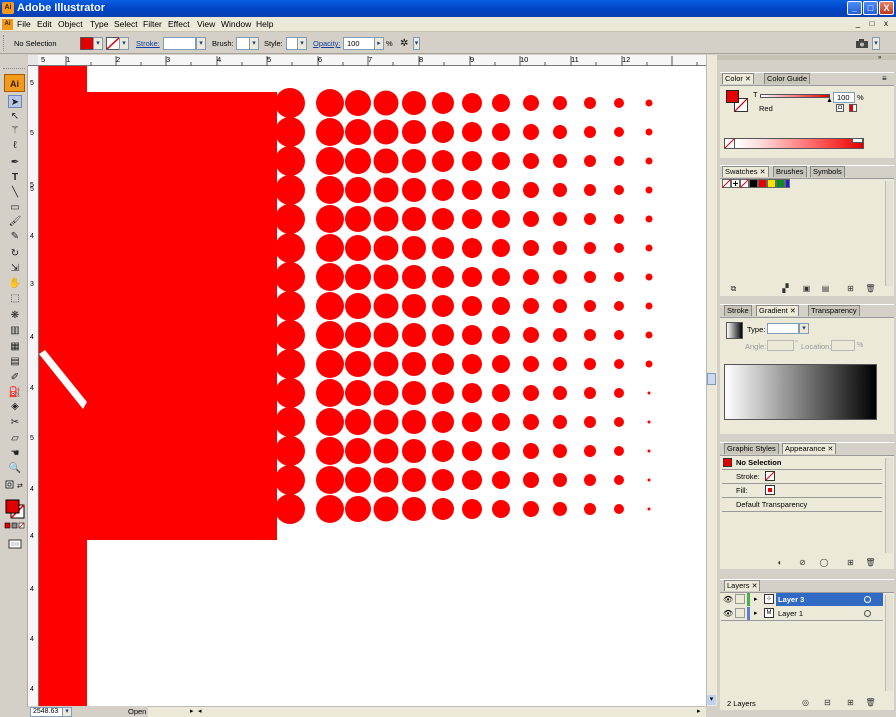  What do you see at coordinates (67, 712) in the screenshot?
I see `zoom-dropdown: ▾` at bounding box center [67, 712].